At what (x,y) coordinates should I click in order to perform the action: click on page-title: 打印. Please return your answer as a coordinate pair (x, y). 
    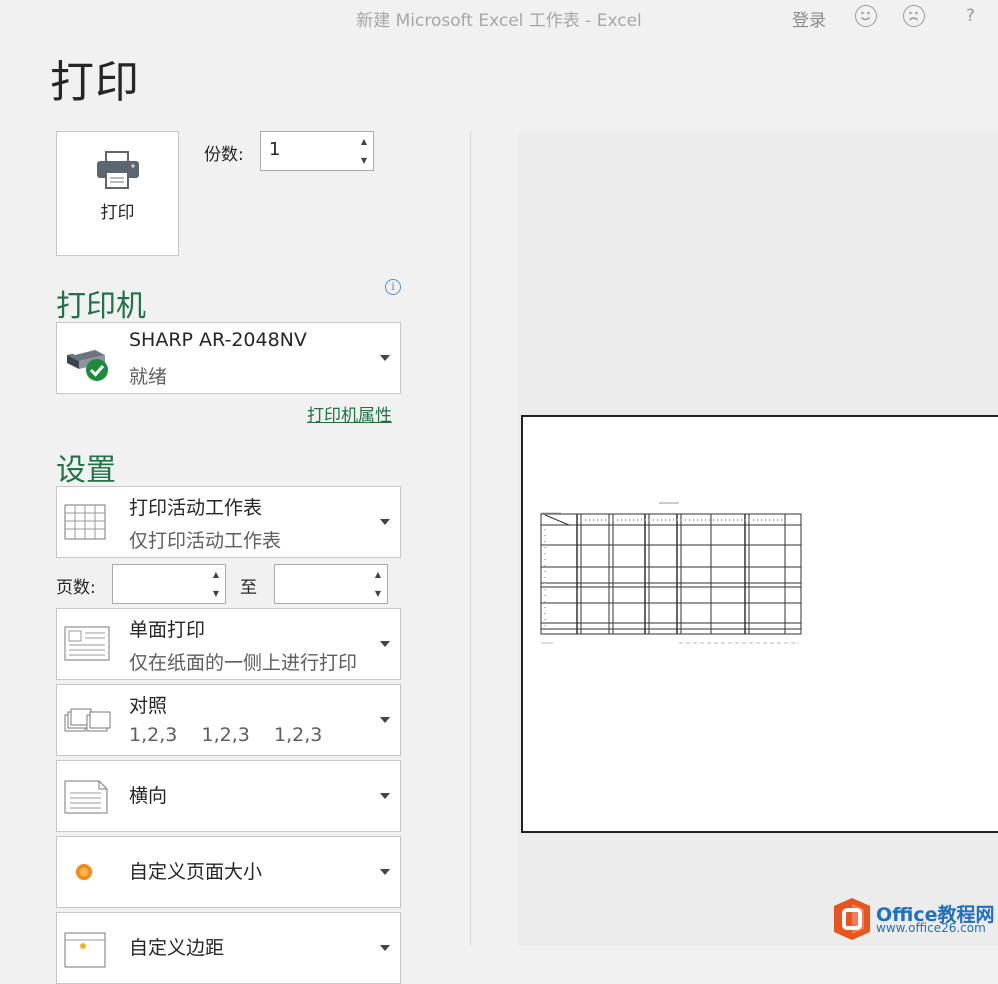
    Looking at the image, I should click on (95, 78).